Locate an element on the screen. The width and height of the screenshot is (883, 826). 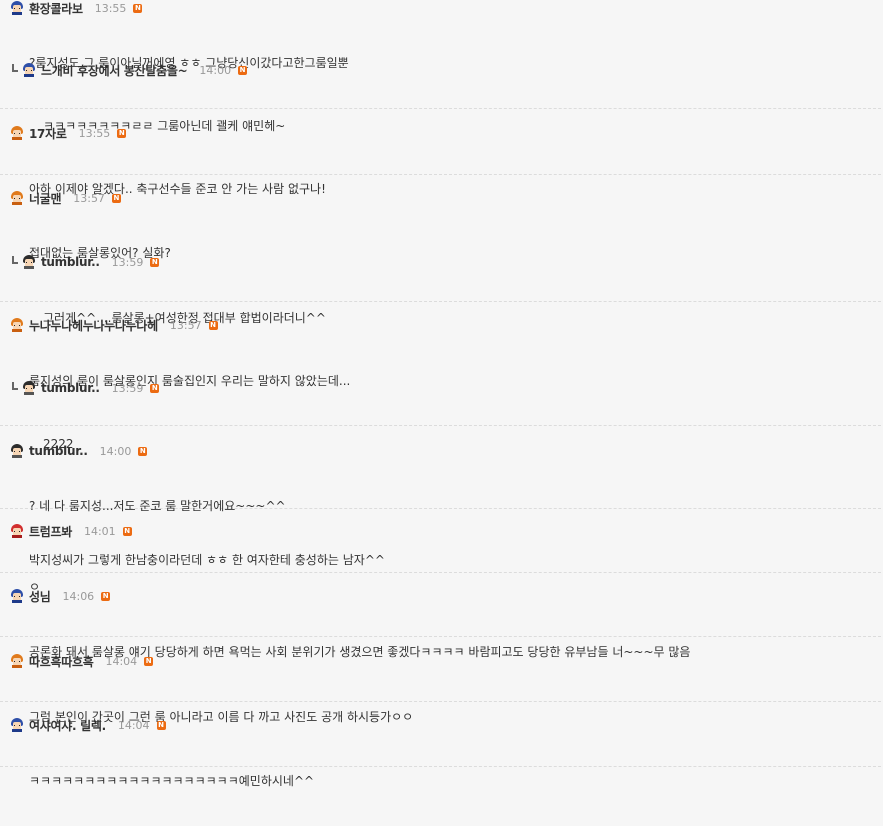
nickname: 17자로 is located at coordinates (48, 133).